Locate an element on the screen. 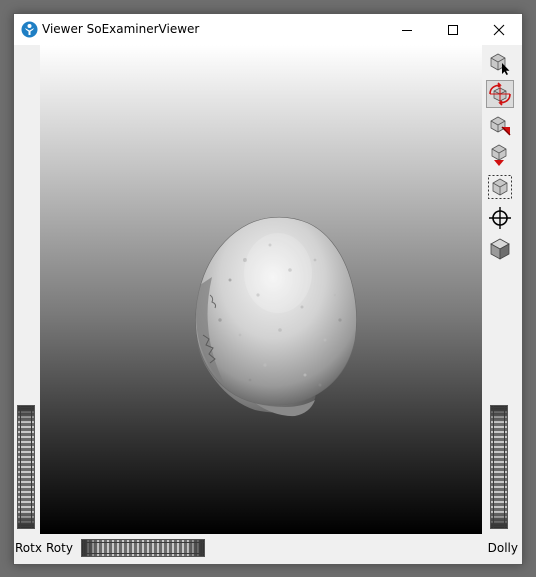  close-icon is located at coordinates (499, 30).